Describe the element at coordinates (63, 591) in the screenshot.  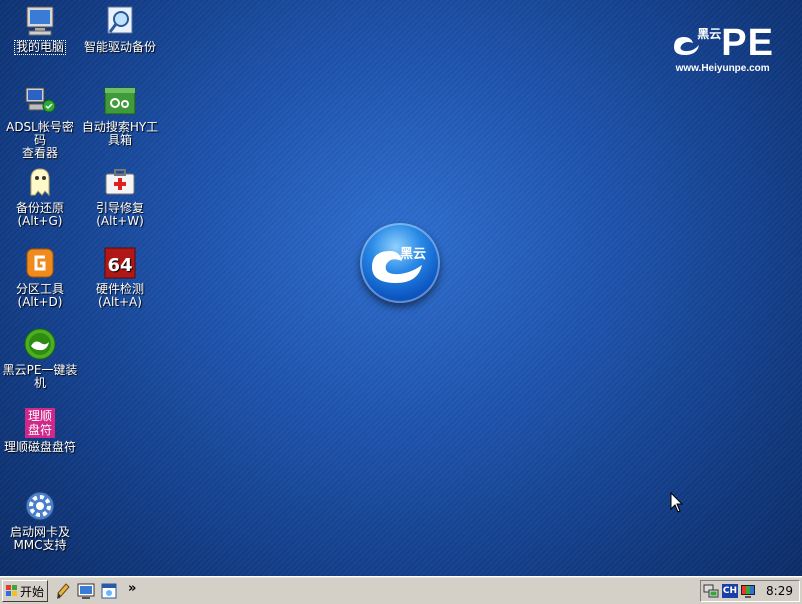
I see `pencil-icon` at that location.